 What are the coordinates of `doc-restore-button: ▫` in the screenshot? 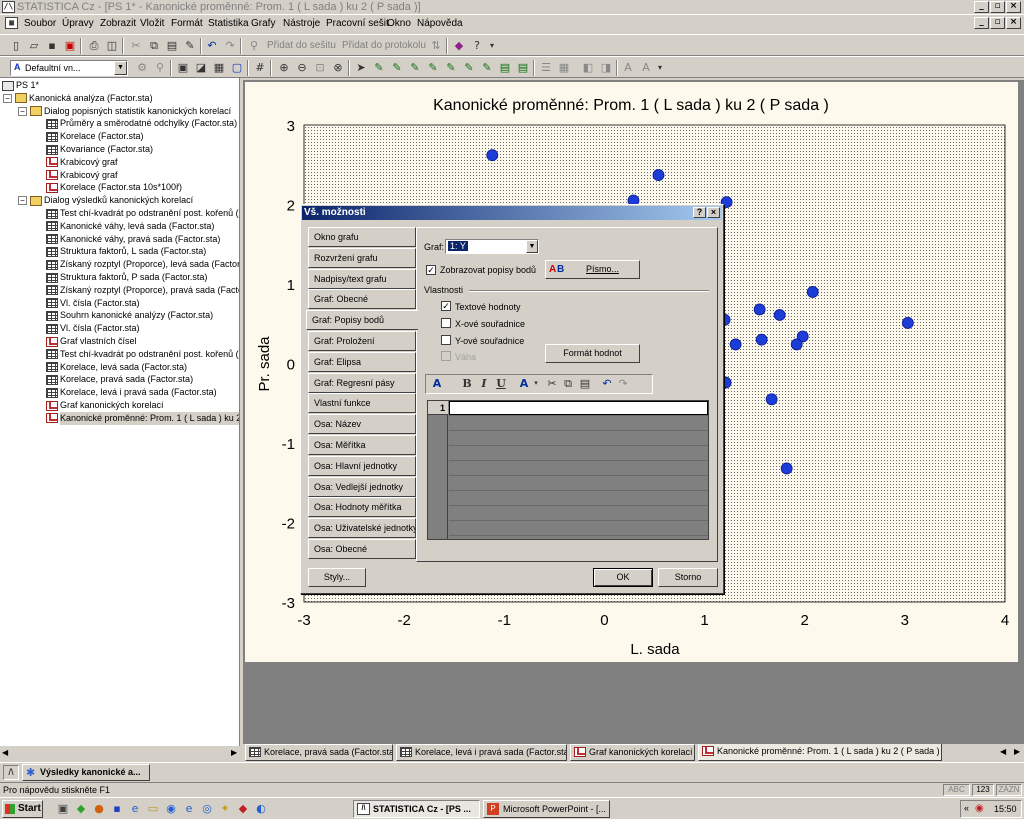 It's located at (997, 23).